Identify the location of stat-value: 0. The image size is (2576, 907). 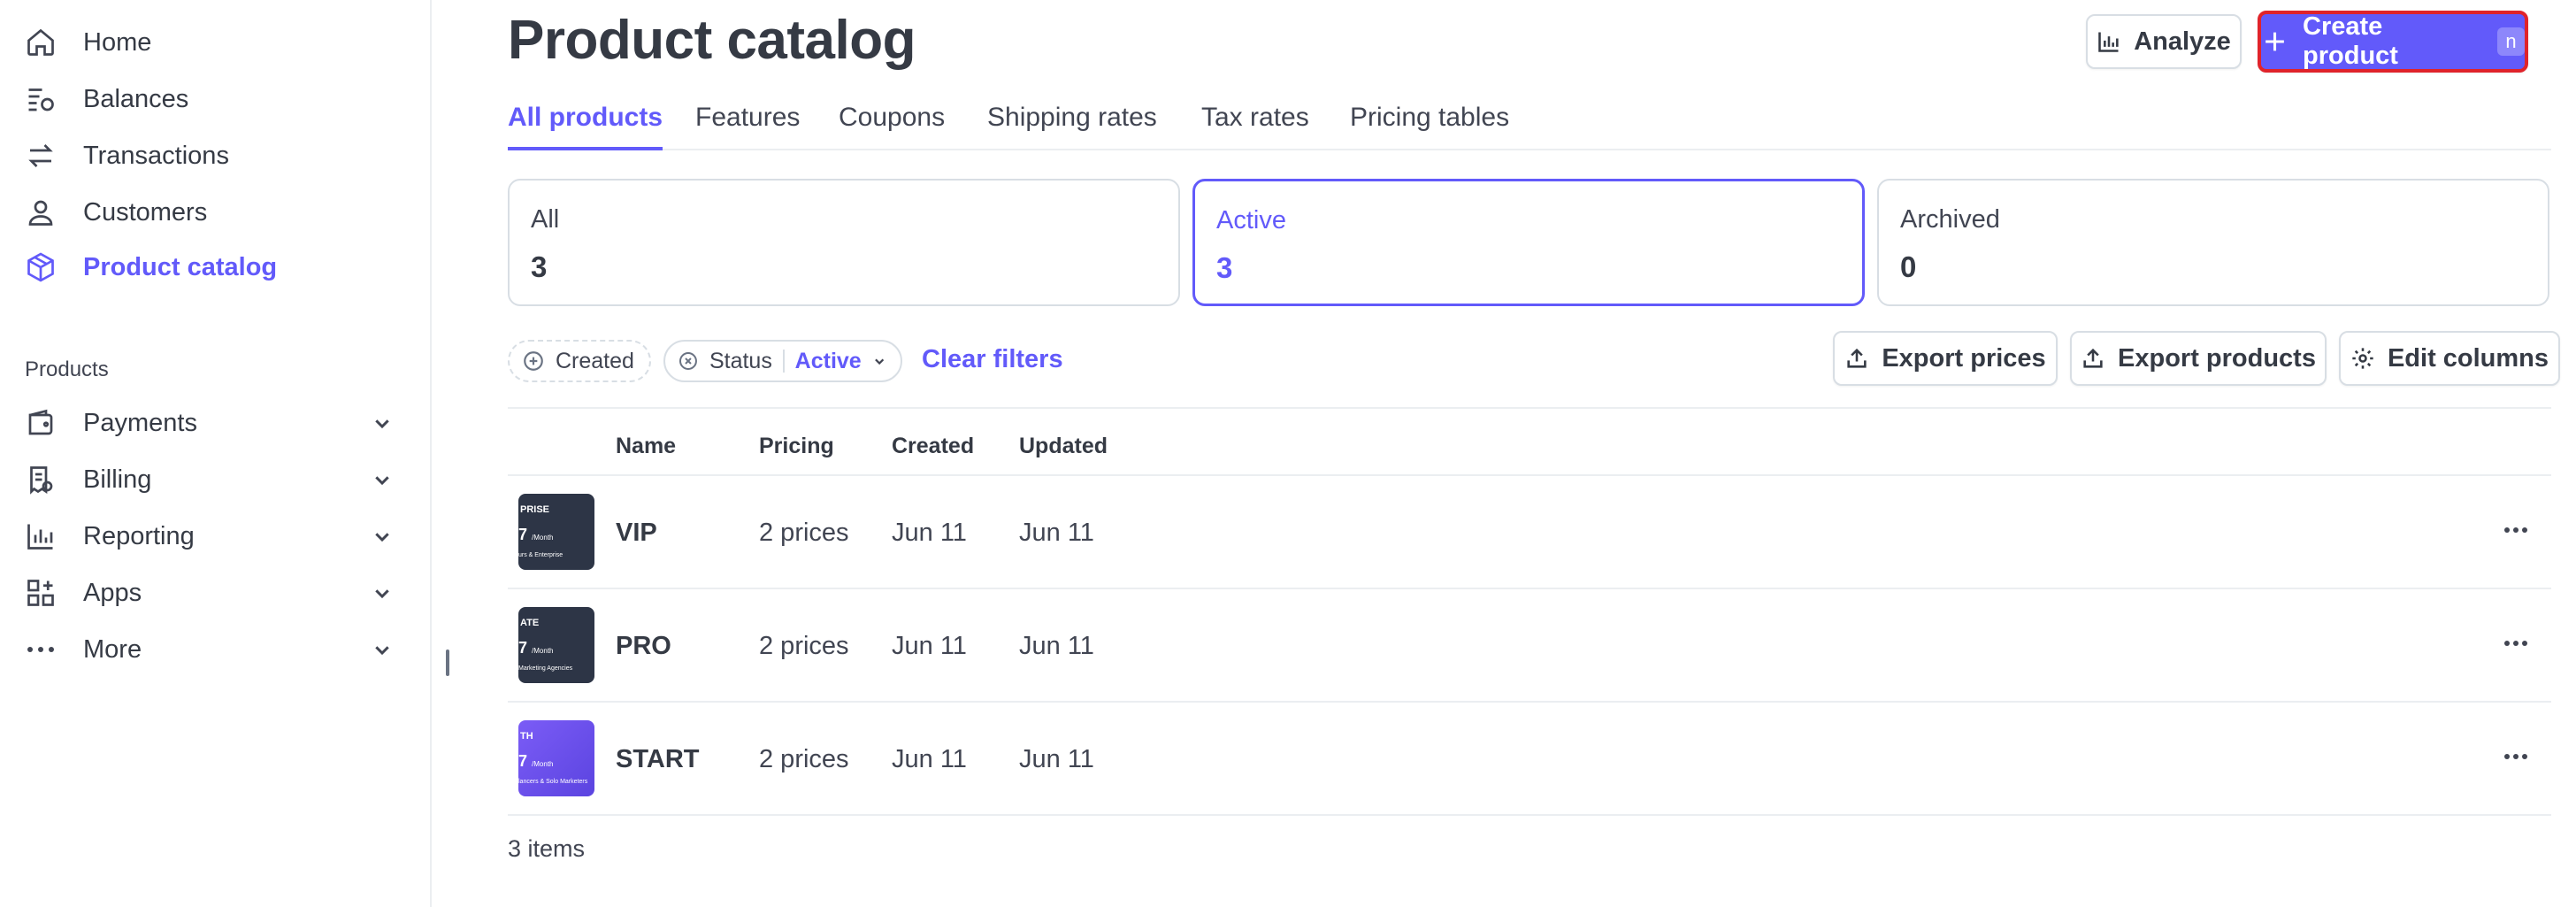
(1908, 267).